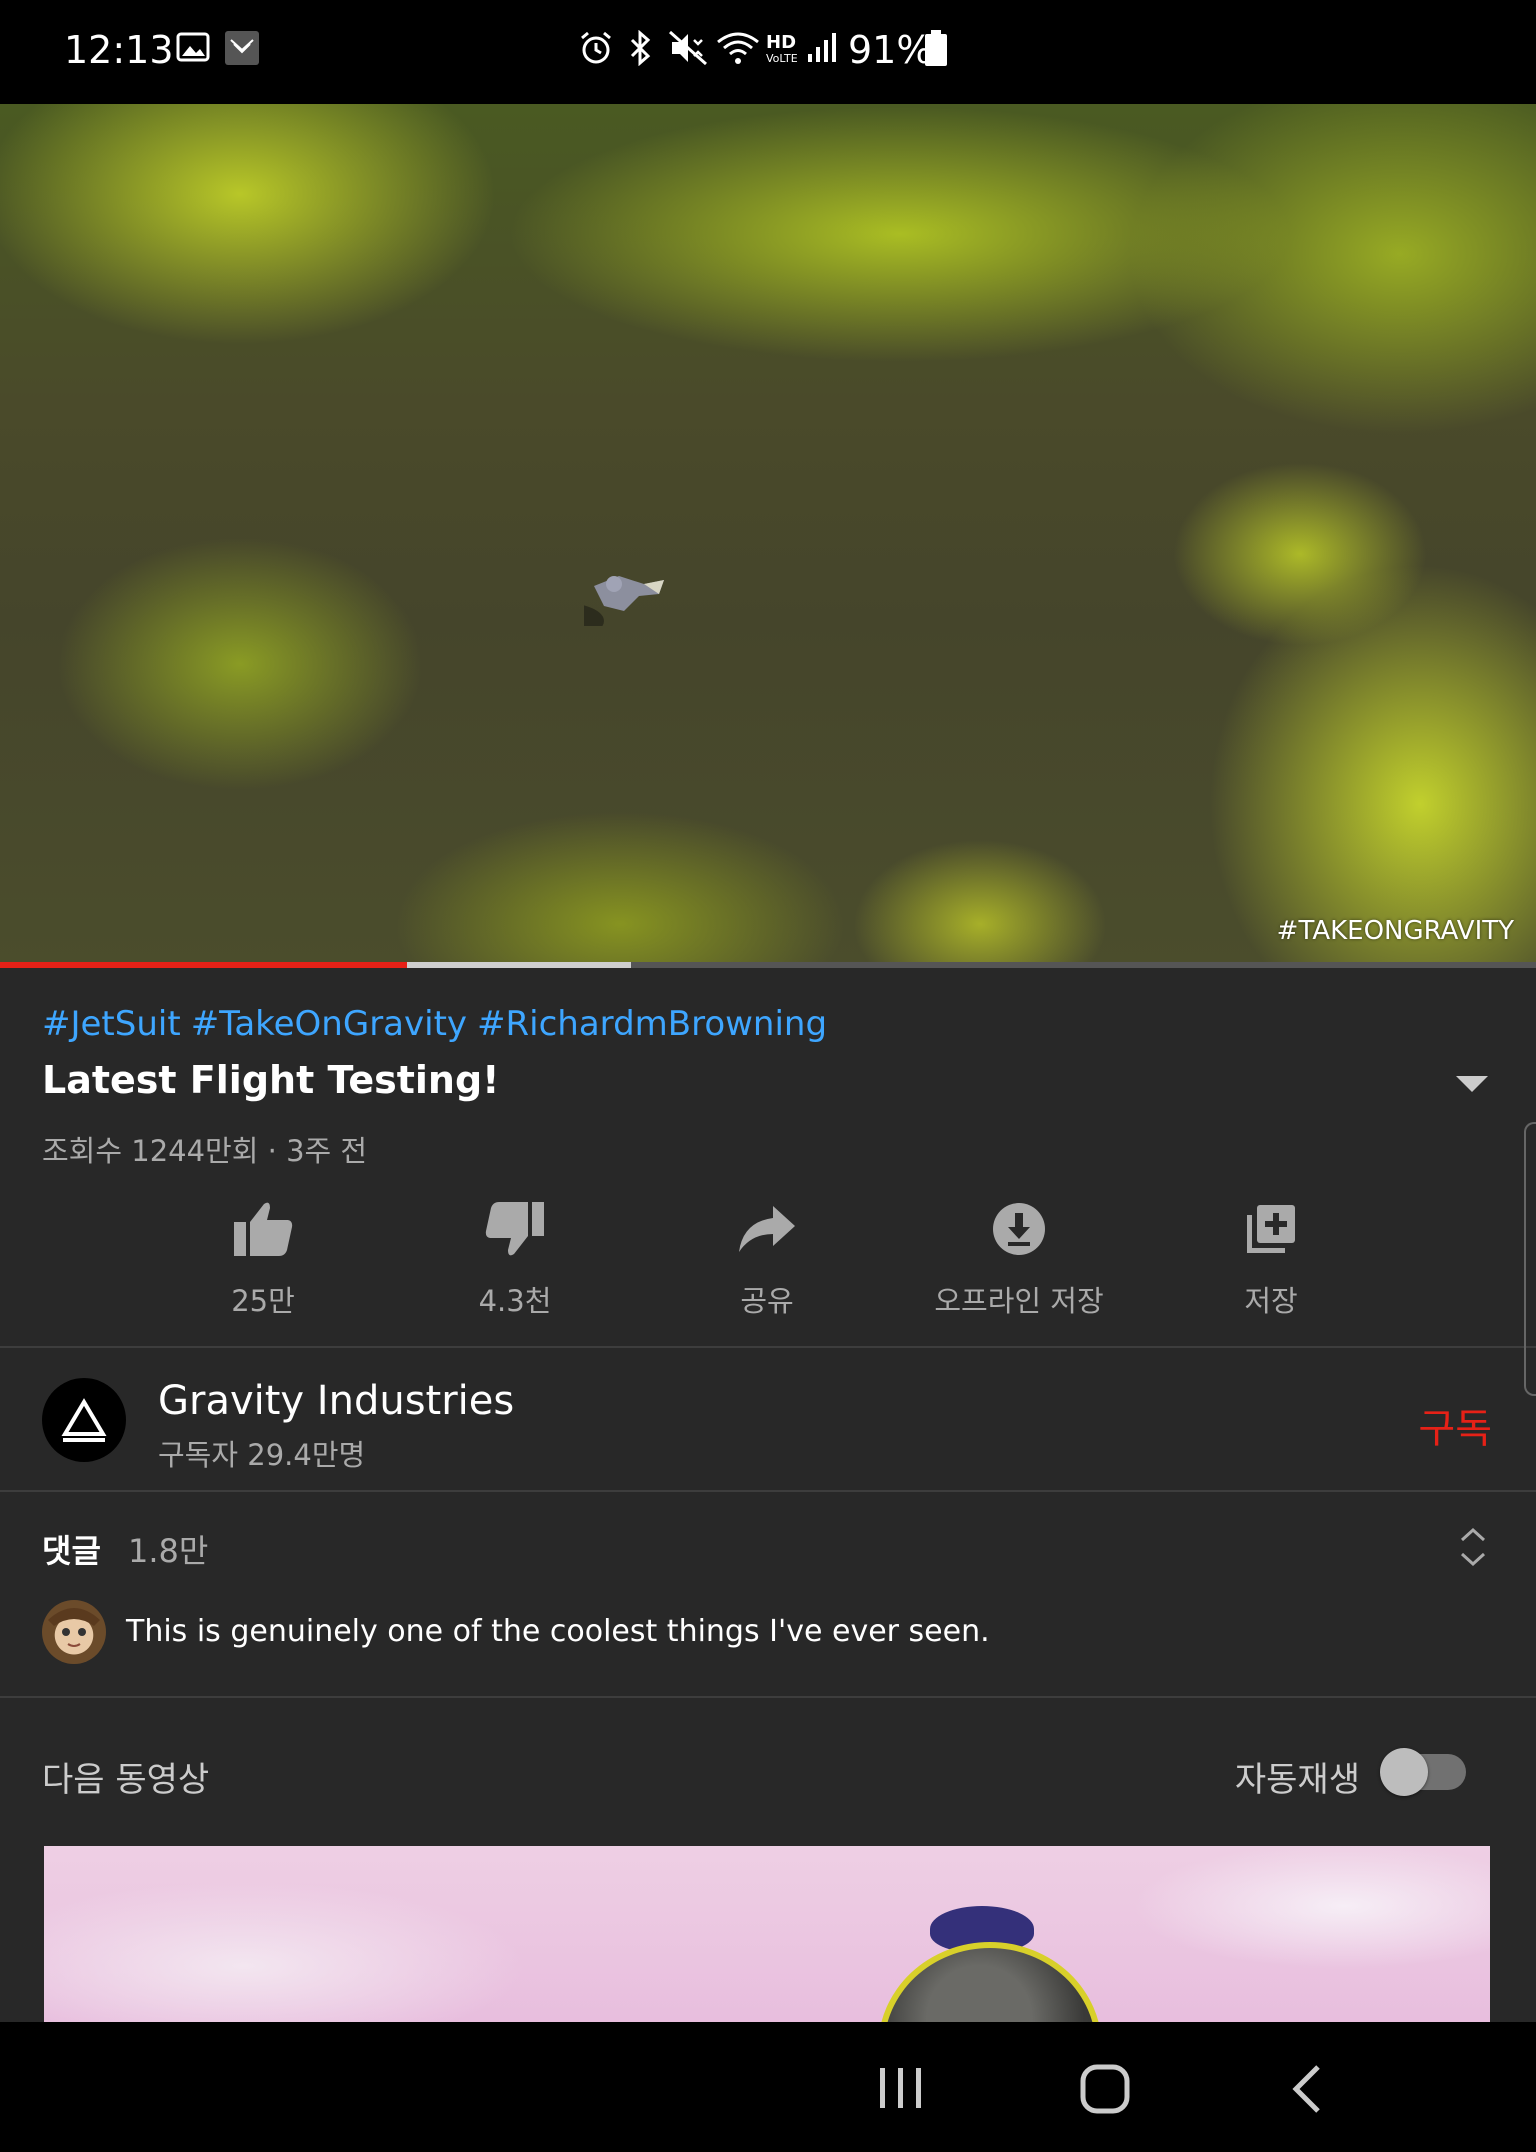 The image size is (1536, 2152). What do you see at coordinates (515, 1258) in the screenshot?
I see `dislike-button: 4.3천` at bounding box center [515, 1258].